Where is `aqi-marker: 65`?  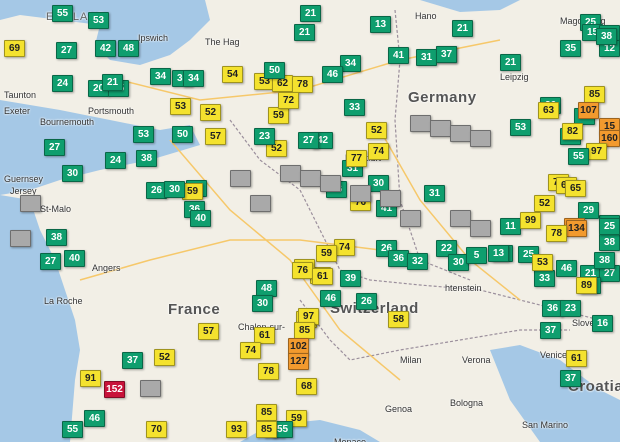
aqi-marker: 65 is located at coordinates (575, 188).